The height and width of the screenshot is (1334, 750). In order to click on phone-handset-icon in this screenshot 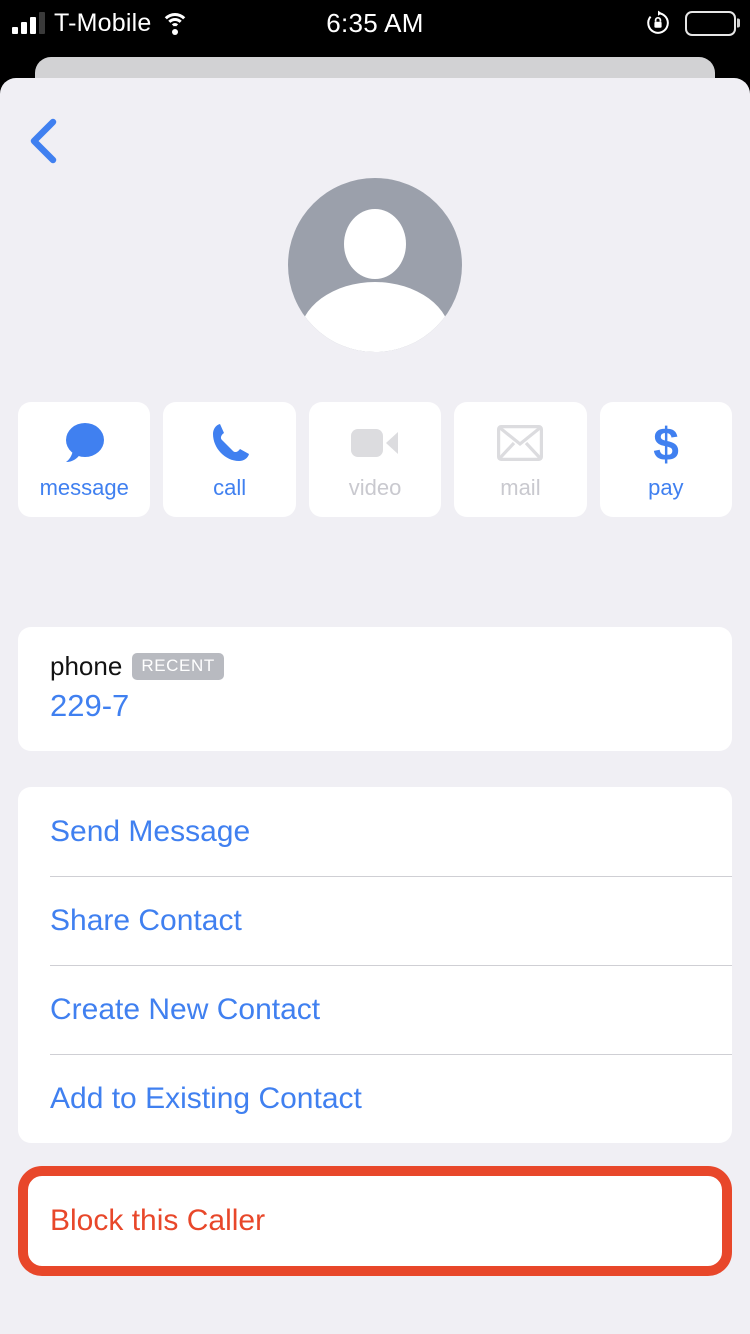, I will do `click(230, 443)`.